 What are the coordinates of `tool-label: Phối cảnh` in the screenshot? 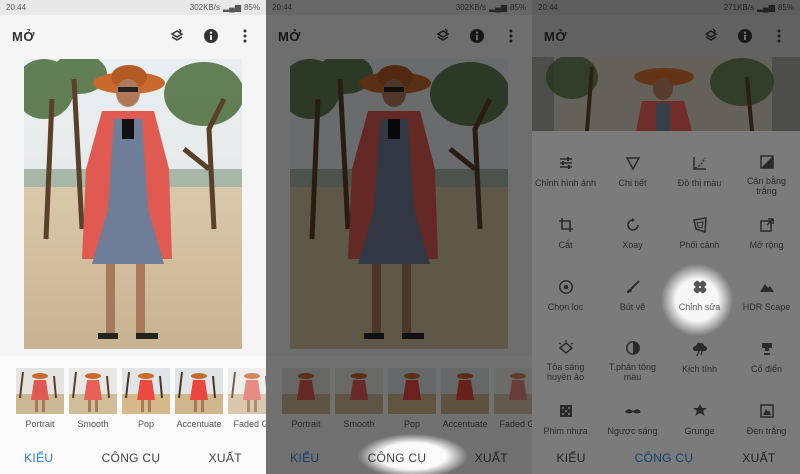 It's located at (699, 245).